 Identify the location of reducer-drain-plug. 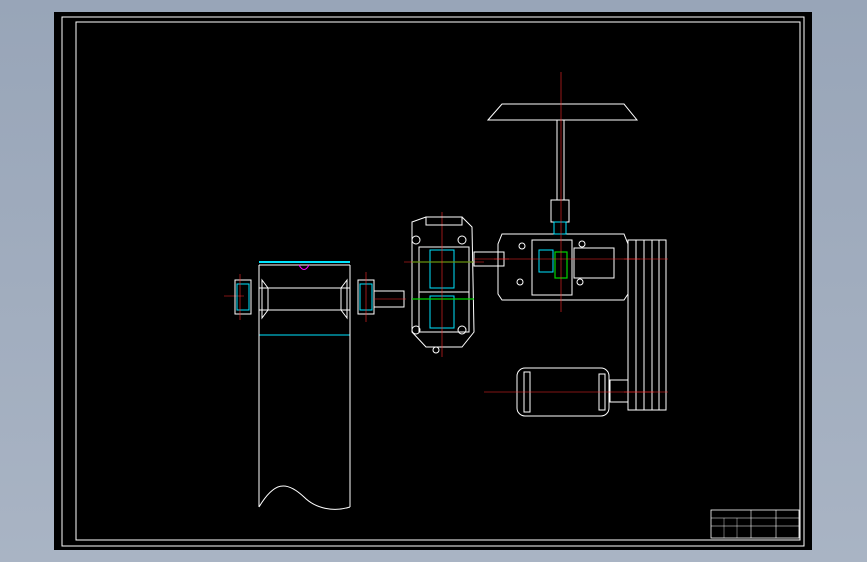
(436, 350).